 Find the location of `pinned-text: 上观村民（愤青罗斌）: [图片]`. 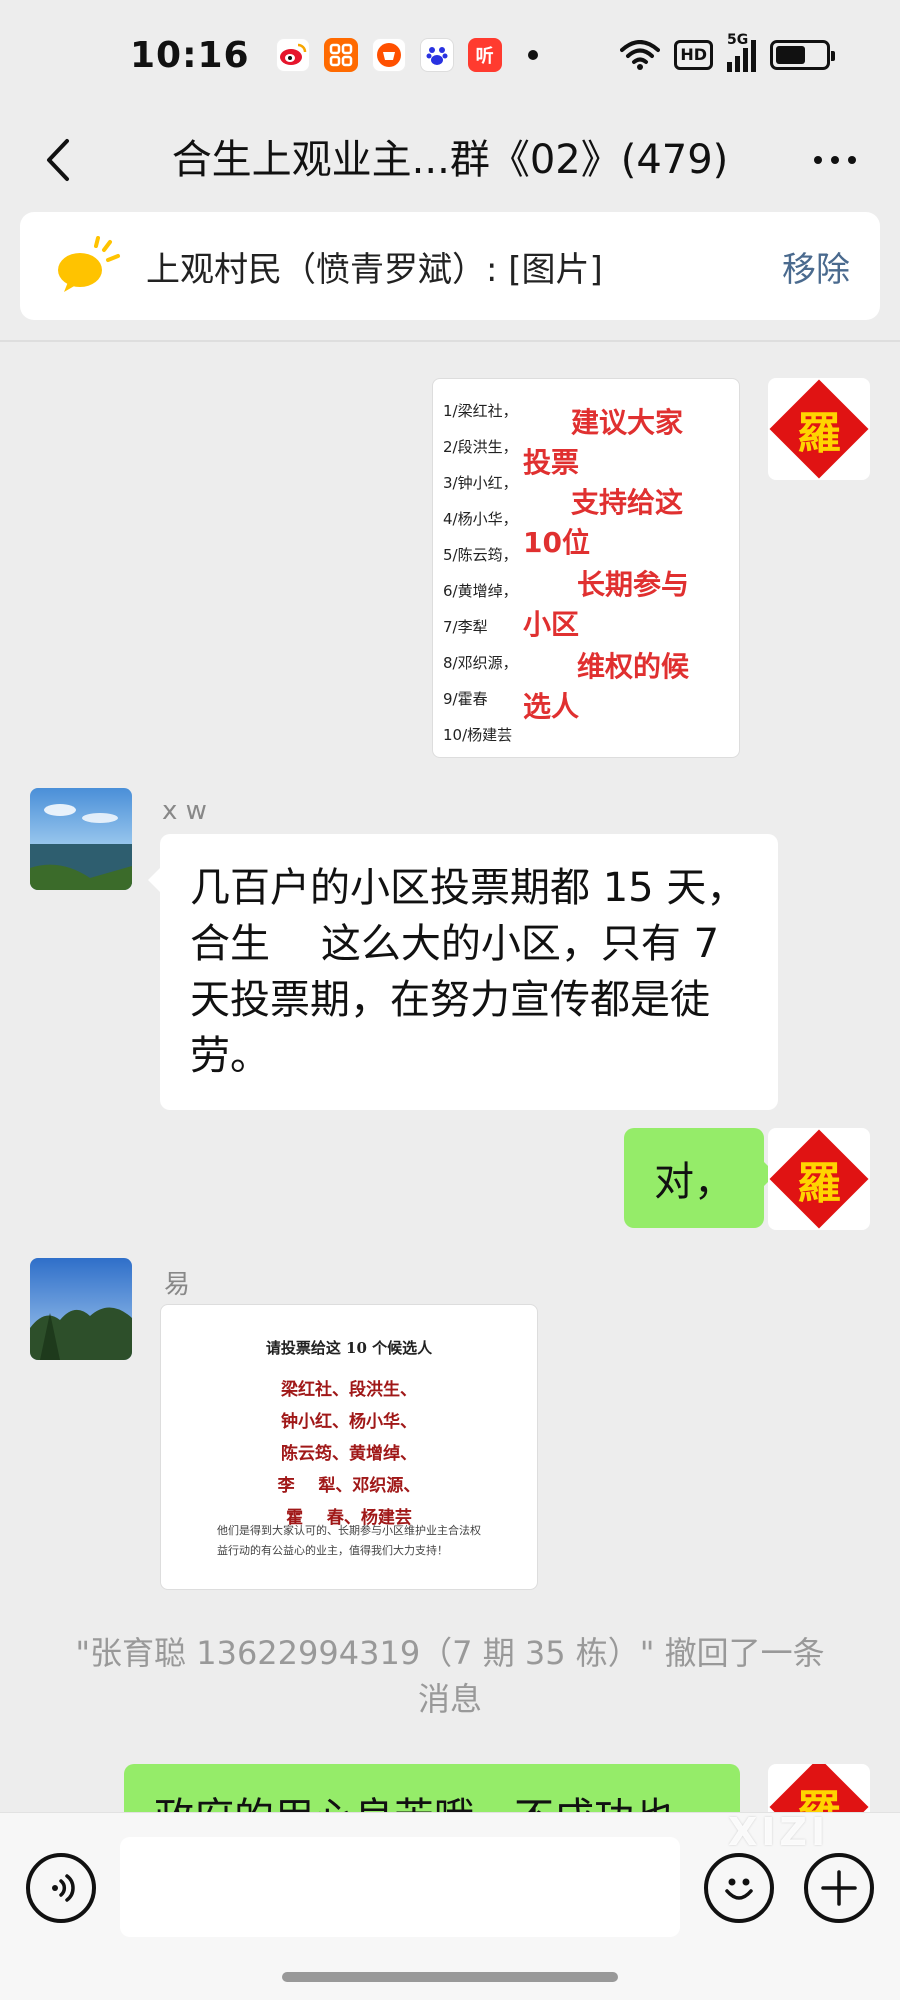

pinned-text: 上观村民（愤青罗斌）: [图片] is located at coordinates (374, 269).